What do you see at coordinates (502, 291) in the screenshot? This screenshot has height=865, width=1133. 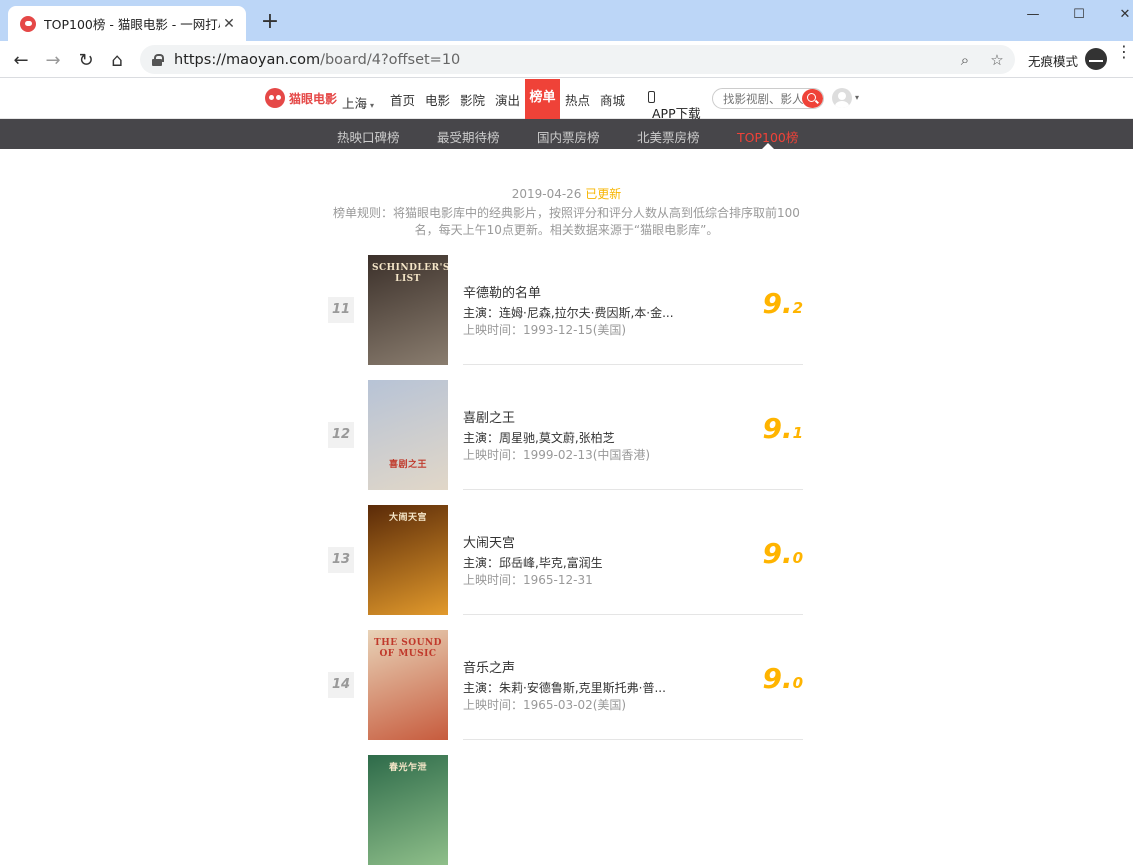 I see `movie-title: 辛德勒的名单` at bounding box center [502, 291].